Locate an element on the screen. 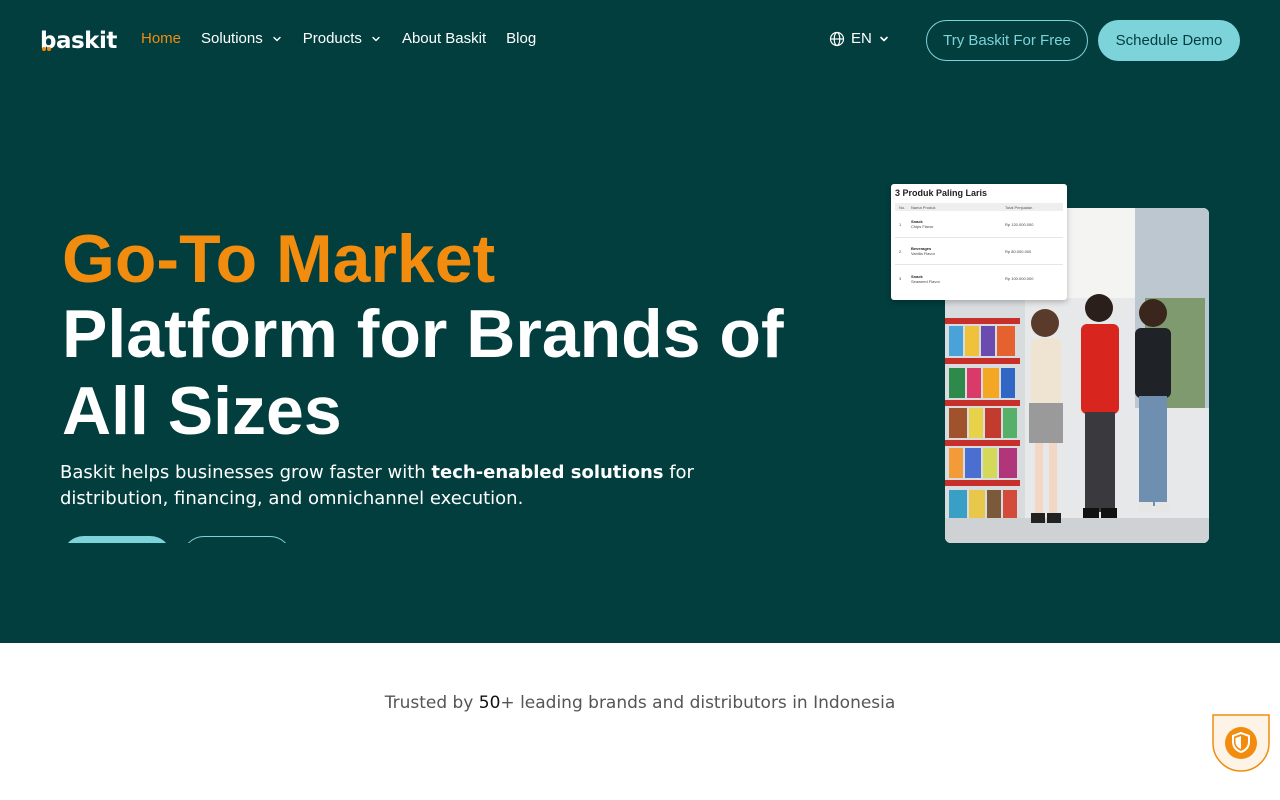  row-total: Rp 80.000.000 is located at coordinates (1018, 251).